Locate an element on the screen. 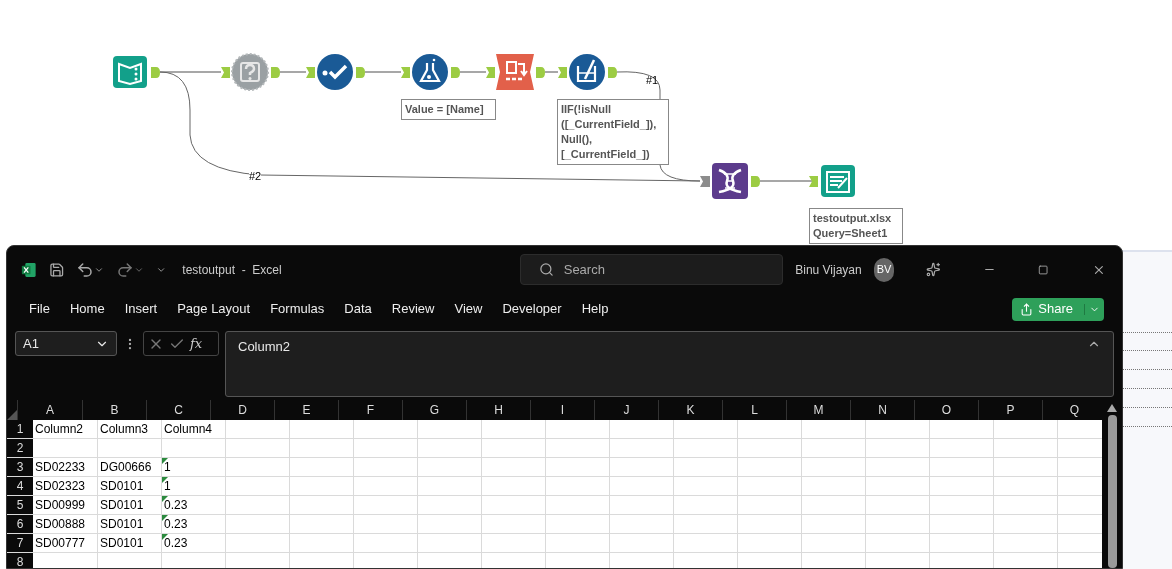 Image resolution: width=1172 pixels, height=569 pixels. menu-tab: Home is located at coordinates (87, 309).